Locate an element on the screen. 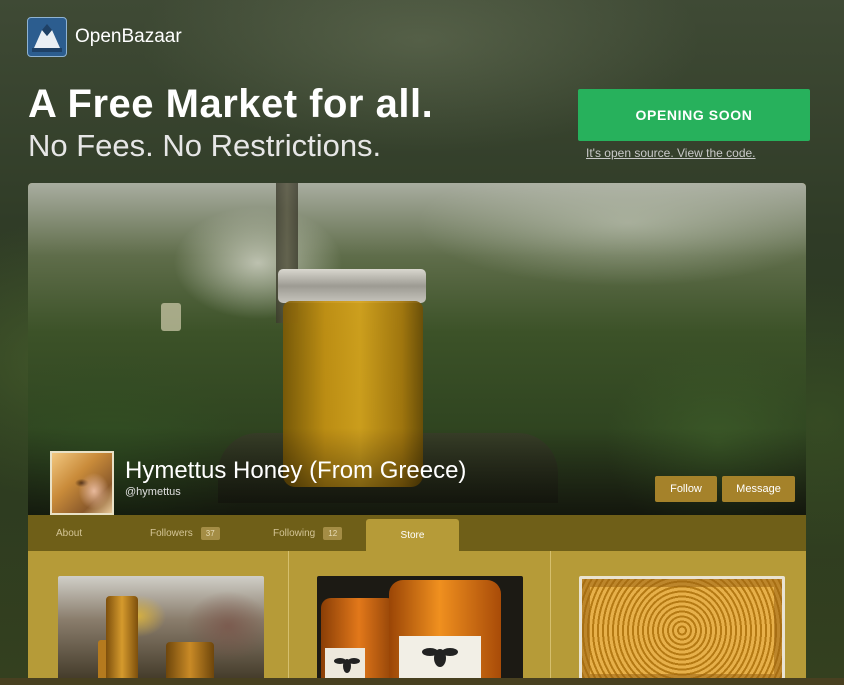 The image size is (844, 685). product-card-honey-jars is located at coordinates (161, 630).